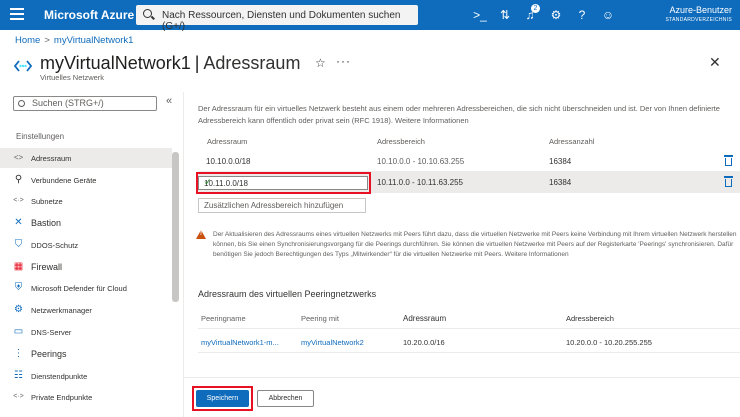  What do you see at coordinates (320, 63) in the screenshot?
I see `favorite-star-icon: ☆` at bounding box center [320, 63].